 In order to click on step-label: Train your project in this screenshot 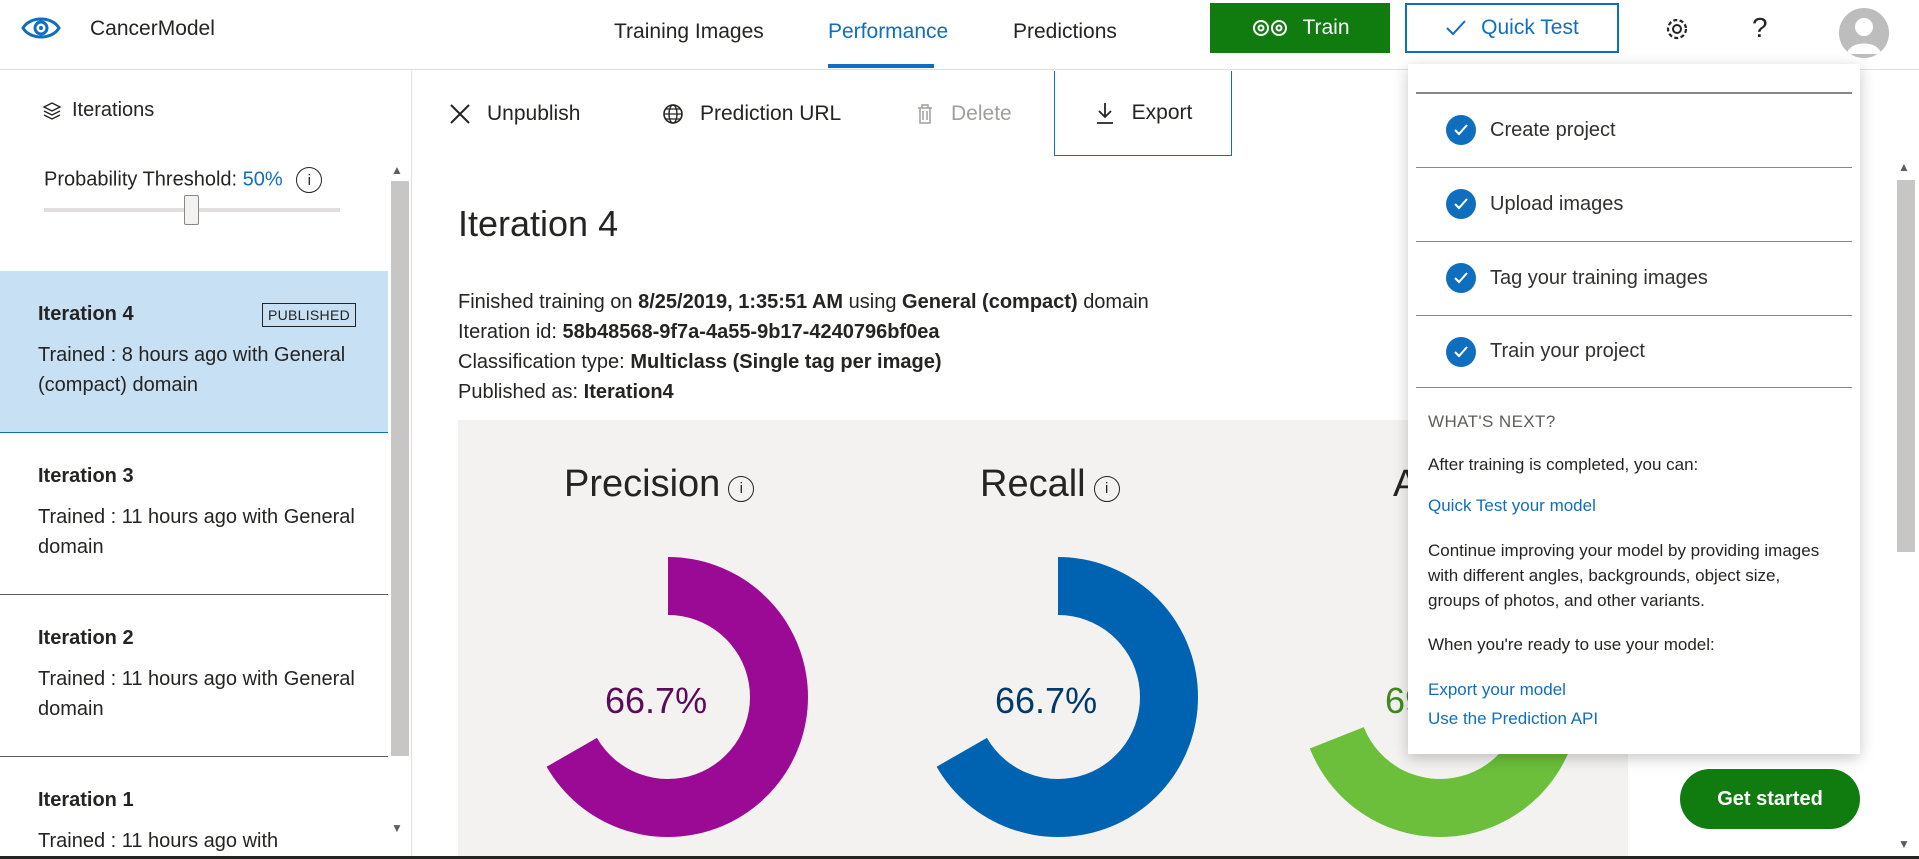, I will do `click(1567, 351)`.